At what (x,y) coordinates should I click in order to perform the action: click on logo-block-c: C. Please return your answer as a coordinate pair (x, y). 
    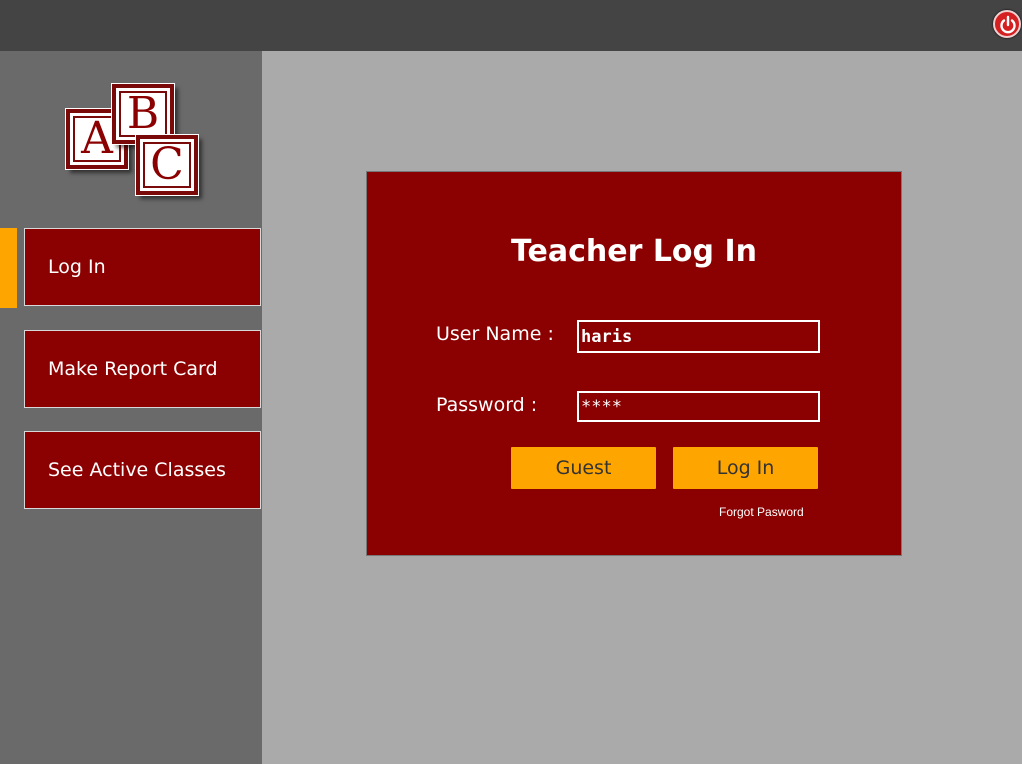
    Looking at the image, I should click on (167, 165).